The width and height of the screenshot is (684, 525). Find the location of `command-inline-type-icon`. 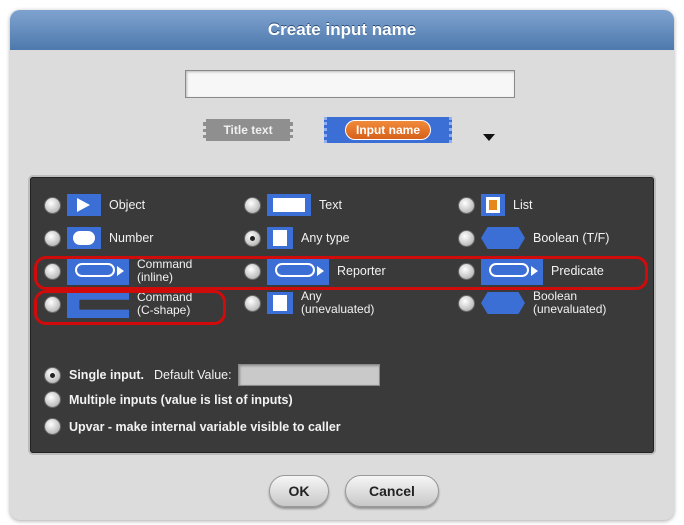

command-inline-type-icon is located at coordinates (98, 271).